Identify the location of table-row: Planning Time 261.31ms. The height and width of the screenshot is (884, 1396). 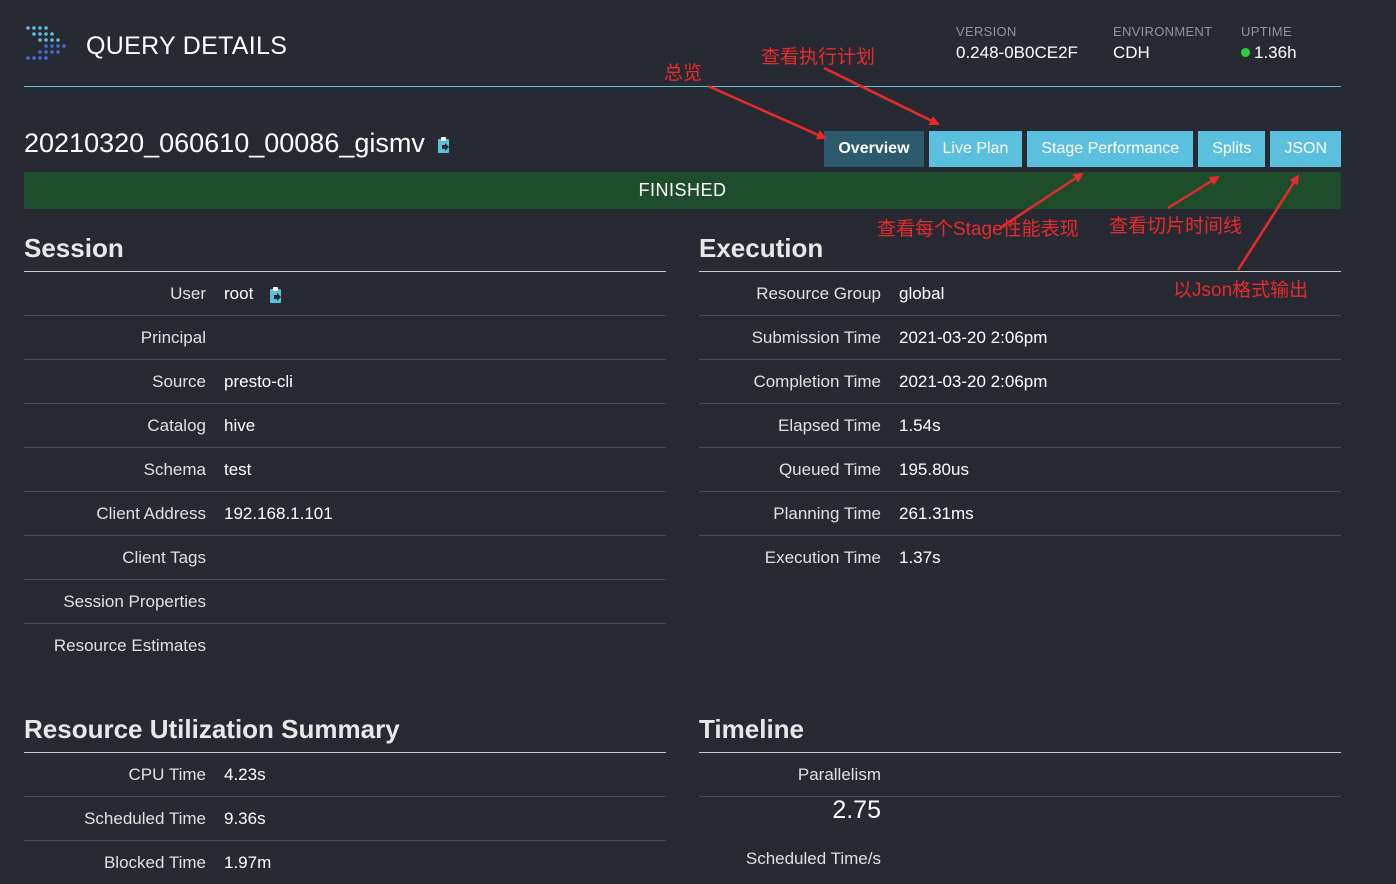
(1020, 514).